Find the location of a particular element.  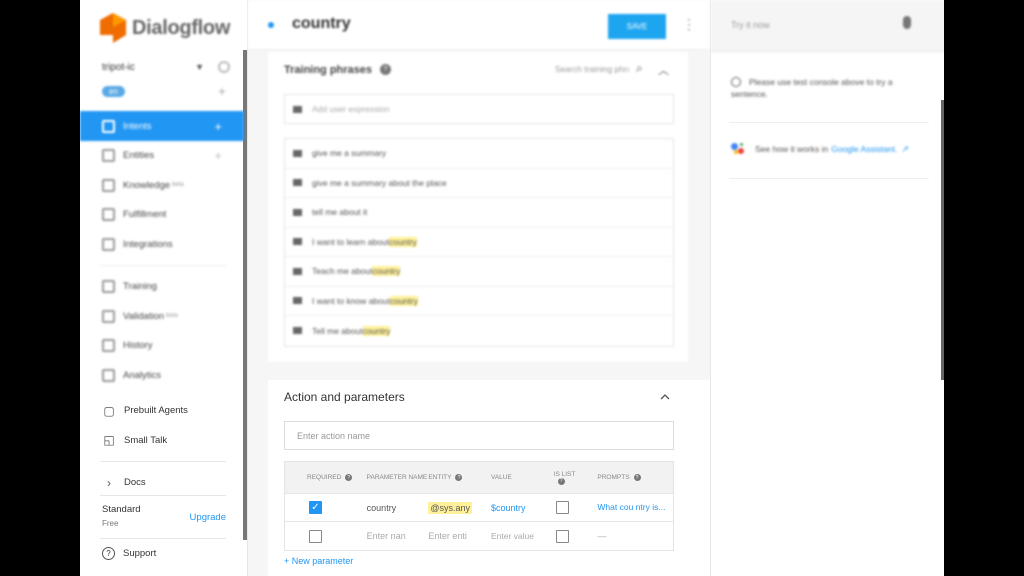

external-link-icon: ↗ is located at coordinates (905, 149).